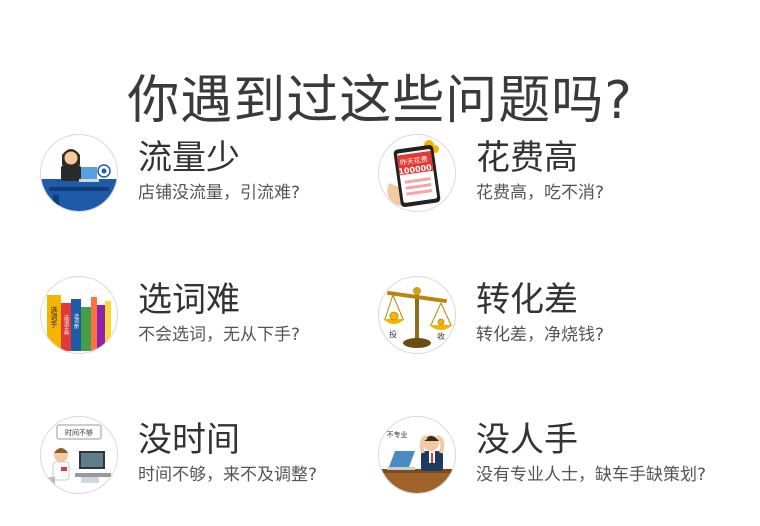 This screenshot has width=760, height=526. What do you see at coordinates (54, 317) in the screenshot?
I see `book-label-1: 选词手` at bounding box center [54, 317].